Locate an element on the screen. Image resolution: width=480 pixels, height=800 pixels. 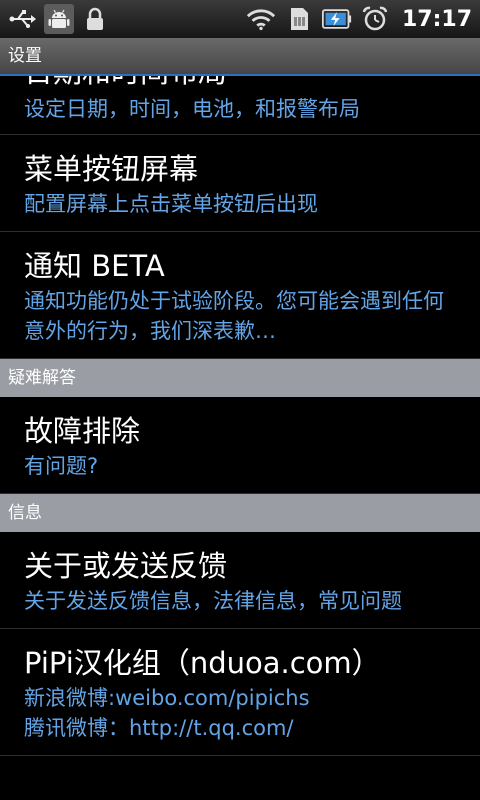
usb-icon is located at coordinates (23, 19).